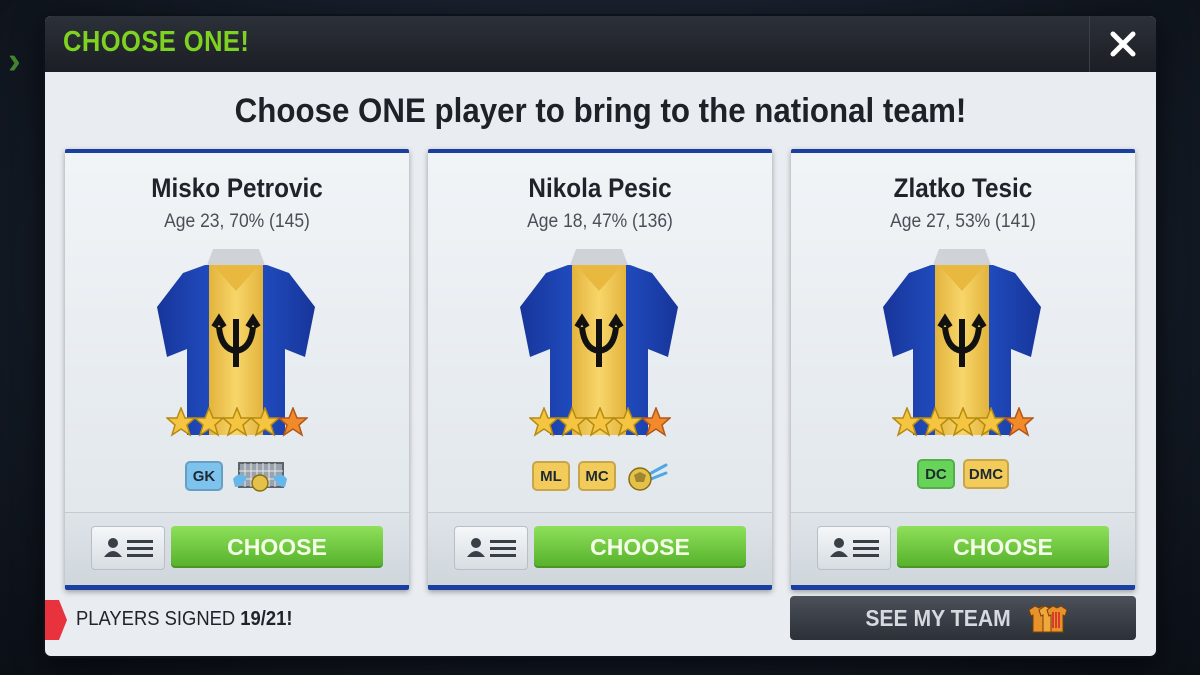  What do you see at coordinates (551, 476) in the screenshot?
I see `position-badge: ML` at bounding box center [551, 476].